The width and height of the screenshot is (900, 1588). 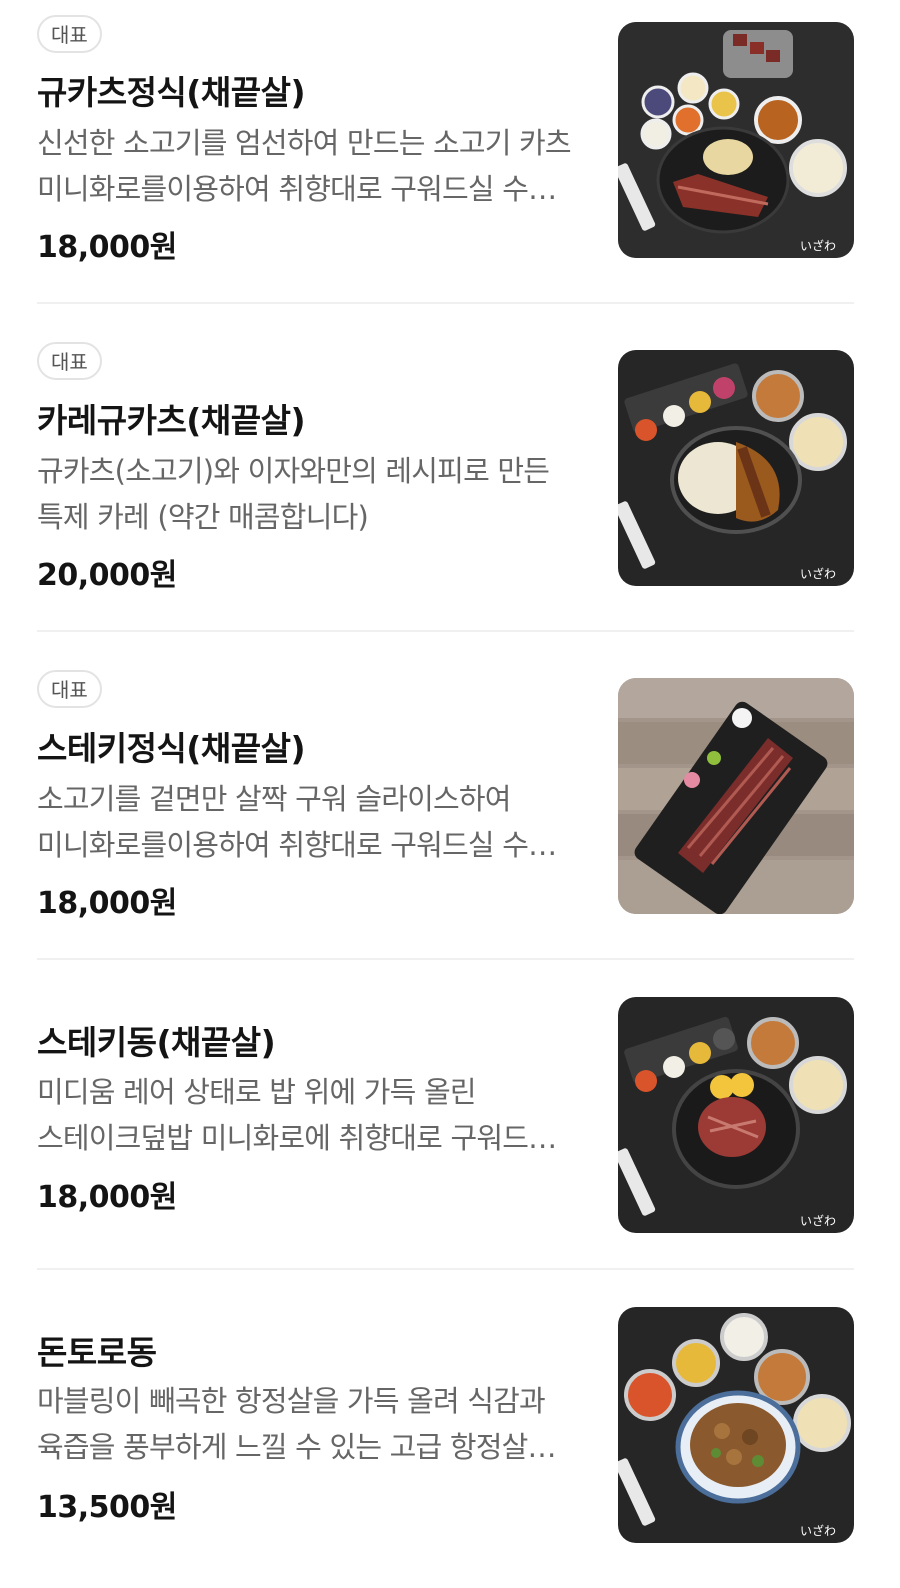 I want to click on menu-item-title: 스테키정식(채끝살), so click(x=171, y=748).